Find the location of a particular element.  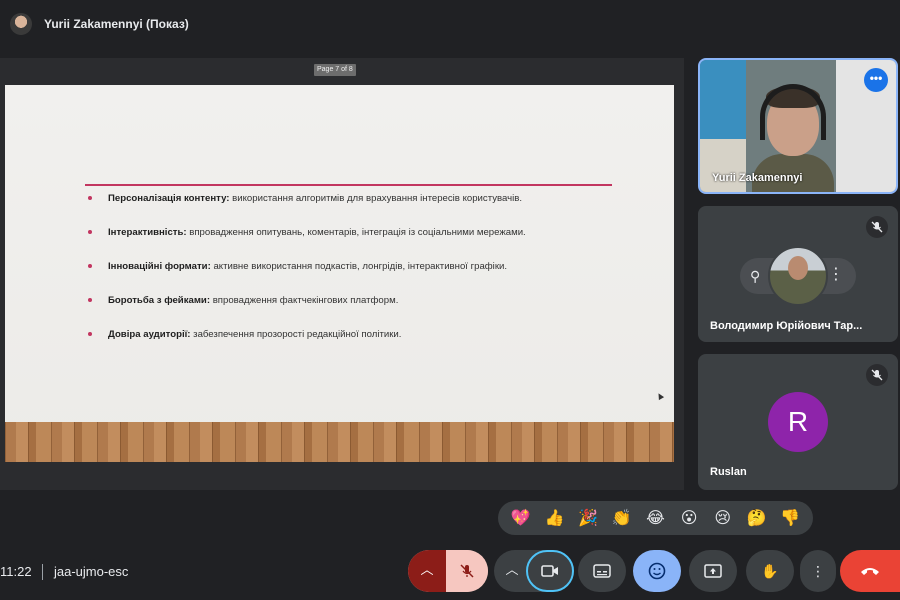

hang-up-icon is located at coordinates (870, 571).